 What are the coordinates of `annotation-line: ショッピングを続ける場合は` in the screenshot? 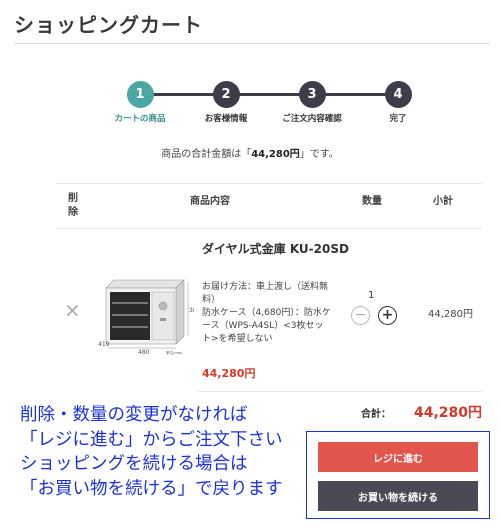 It's located at (134, 464).